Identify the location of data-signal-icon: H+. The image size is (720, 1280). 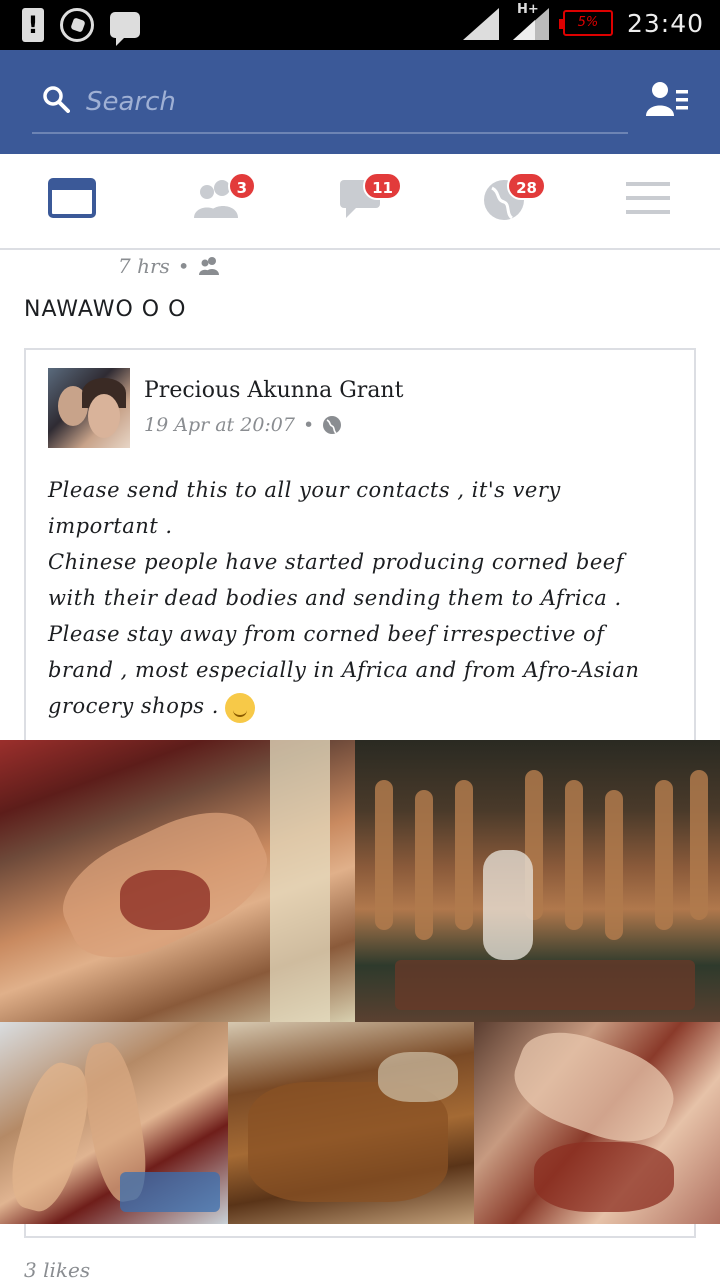
(530, 21).